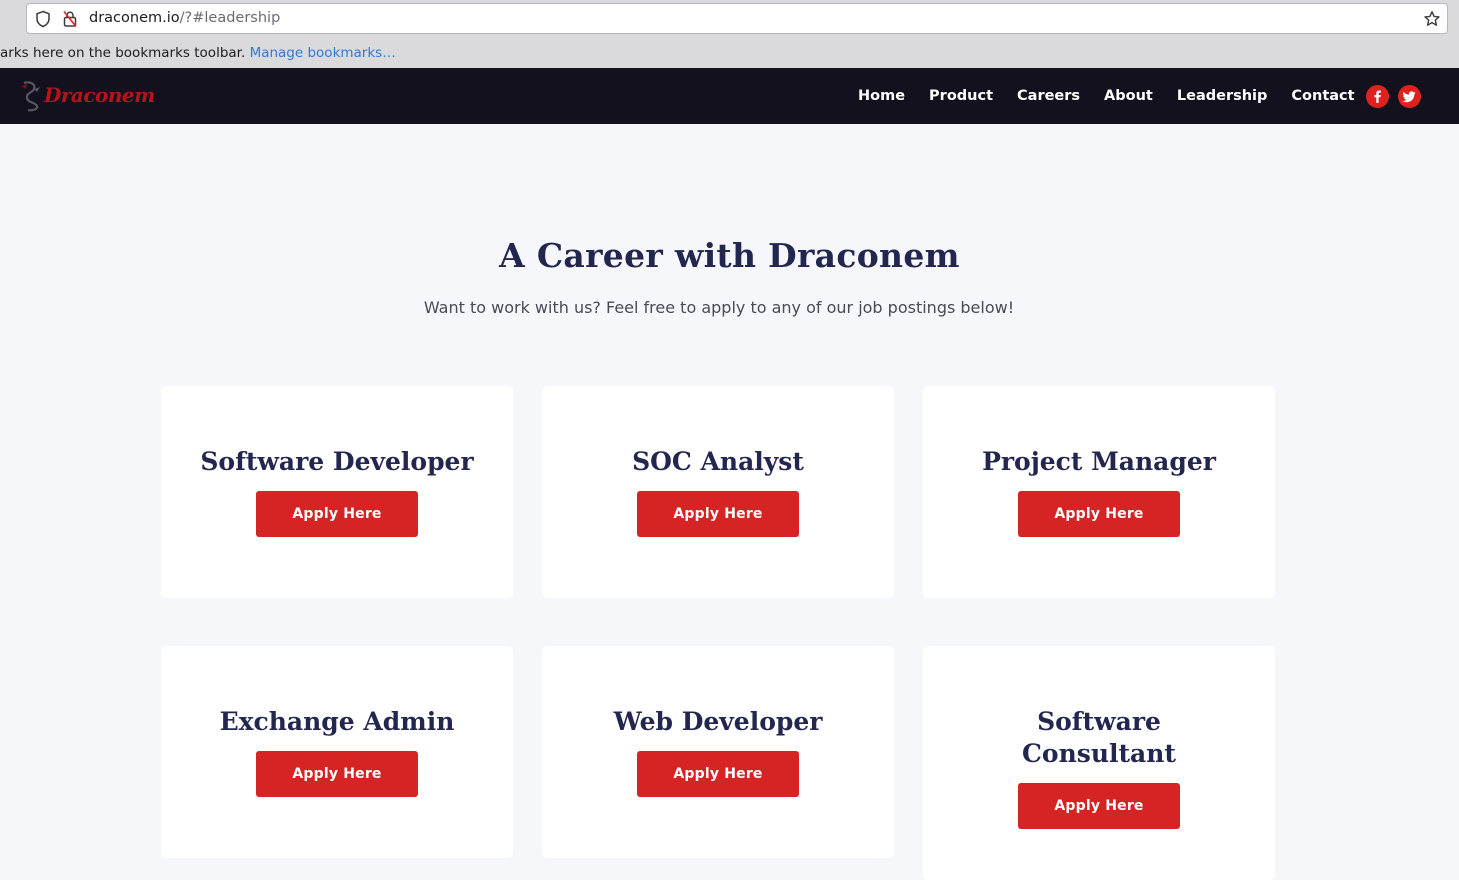 This screenshot has width=1459, height=880. What do you see at coordinates (737, 18) in the screenshot?
I see `address-bar: draconem.io/?#leadership` at bounding box center [737, 18].